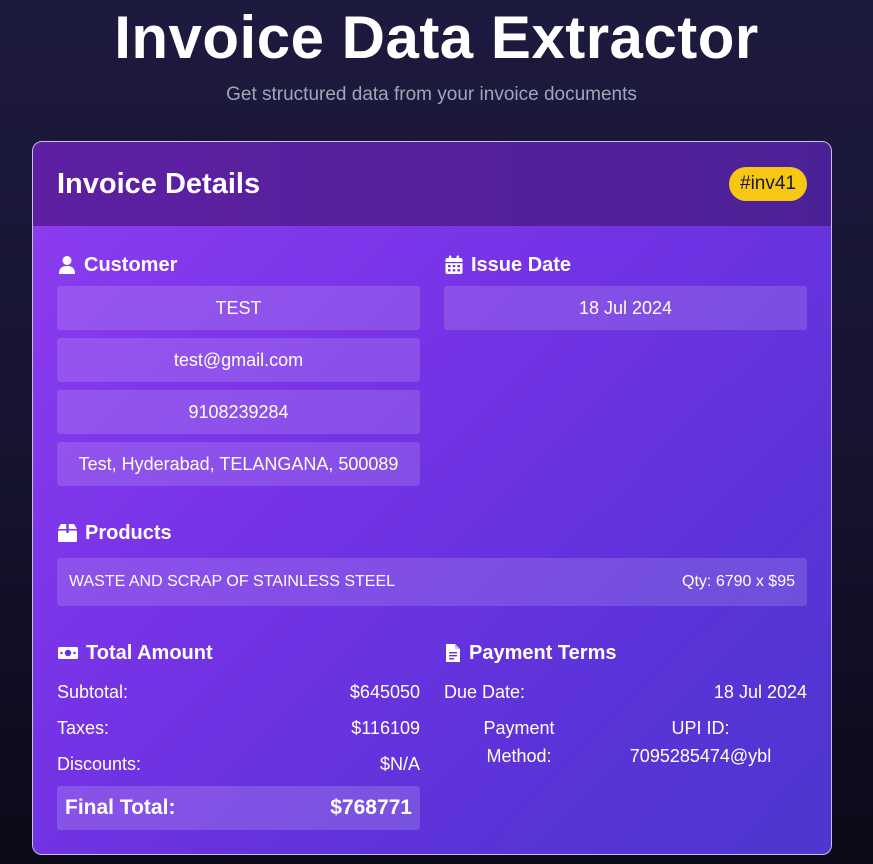 The image size is (873, 864). Describe the element at coordinates (519, 756) in the screenshot. I see `payment-method-label-line2: Method:` at that location.